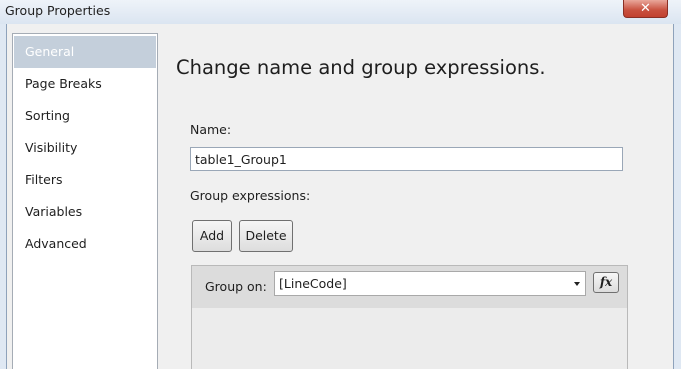 The image size is (681, 369). I want to click on fx-icon: fx, so click(606, 282).